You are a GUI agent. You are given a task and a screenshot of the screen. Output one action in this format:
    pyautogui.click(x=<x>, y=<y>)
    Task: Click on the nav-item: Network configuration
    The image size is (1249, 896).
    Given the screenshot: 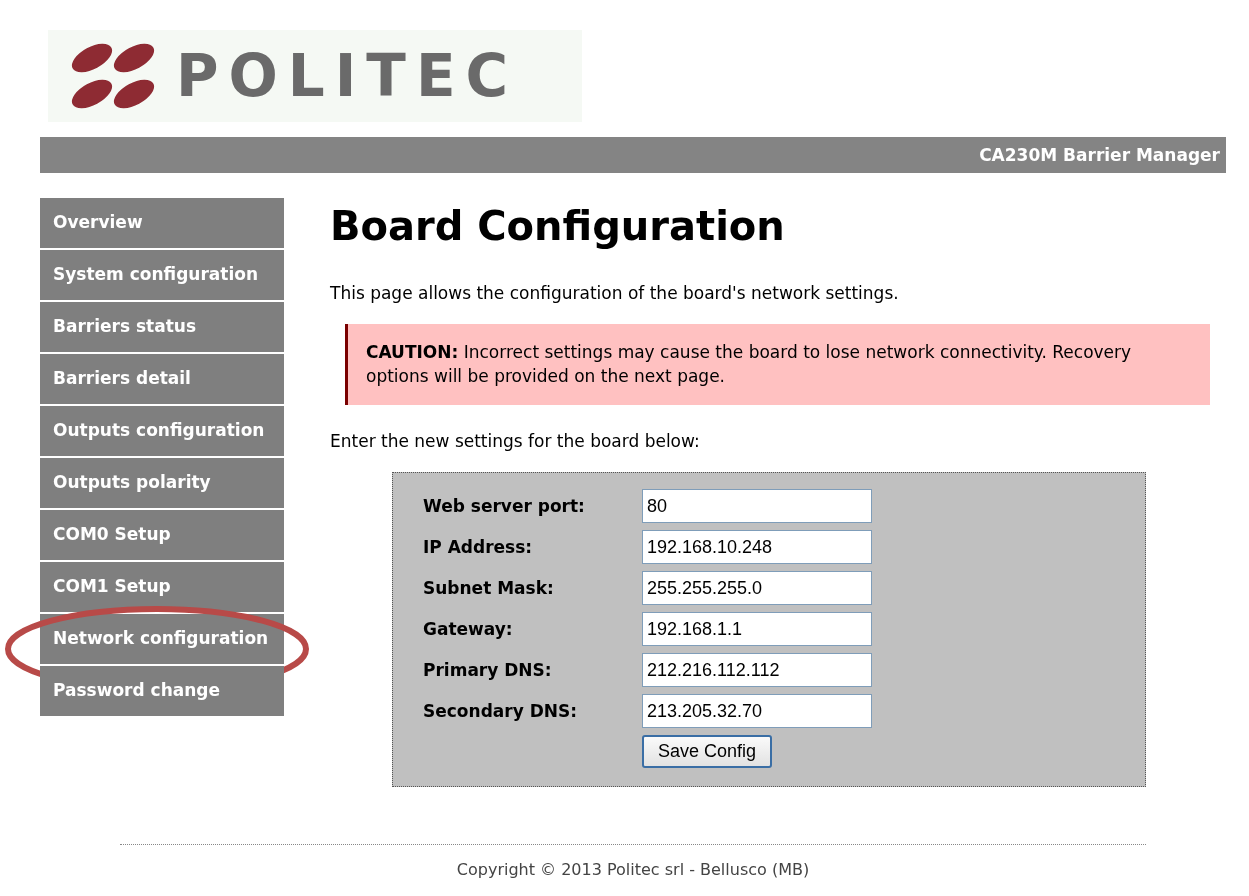 What is the action you would take?
    pyautogui.click(x=162, y=639)
    